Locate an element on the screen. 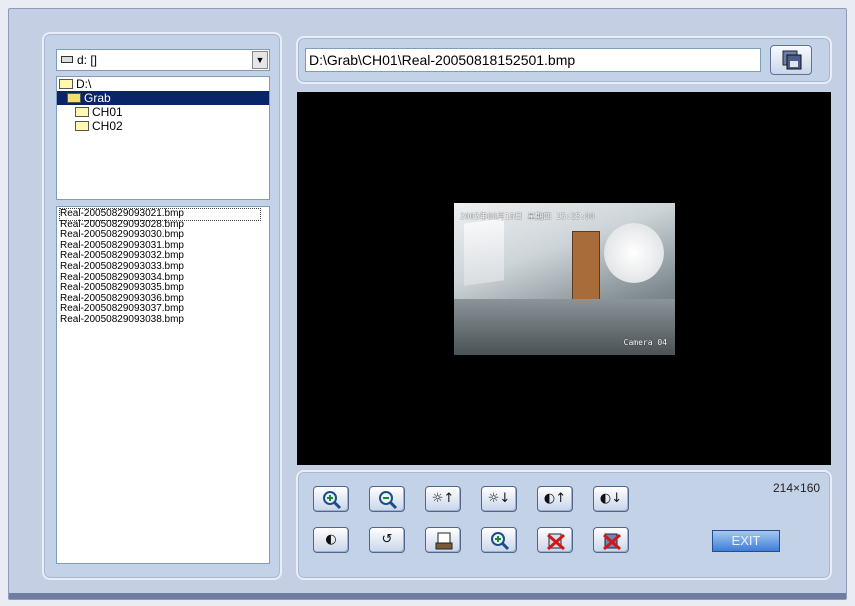 Image resolution: width=855 pixels, height=606 pixels. zoom-out-button is located at coordinates (387, 499).